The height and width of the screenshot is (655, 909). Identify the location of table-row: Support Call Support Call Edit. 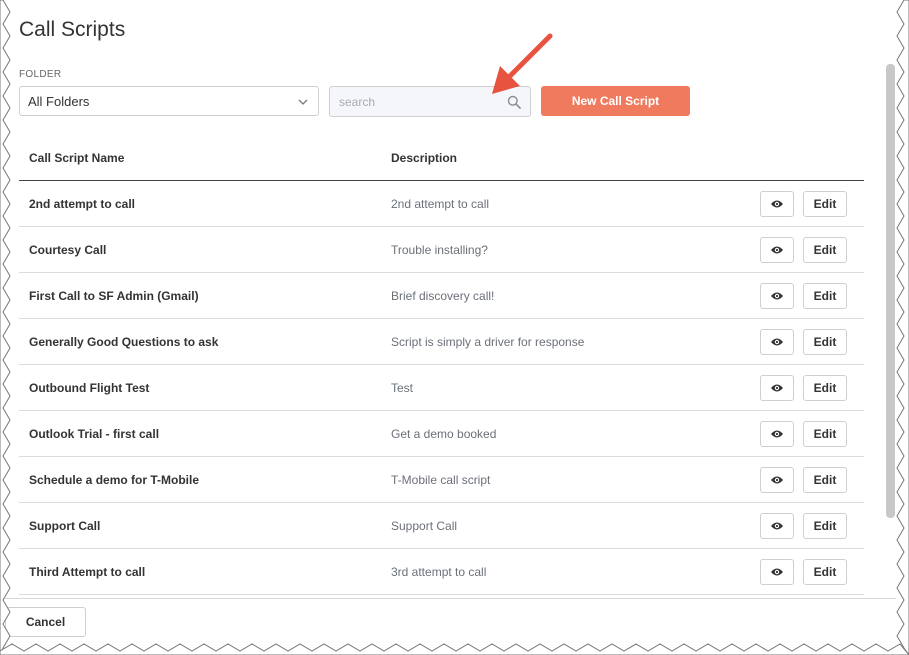
(441, 526).